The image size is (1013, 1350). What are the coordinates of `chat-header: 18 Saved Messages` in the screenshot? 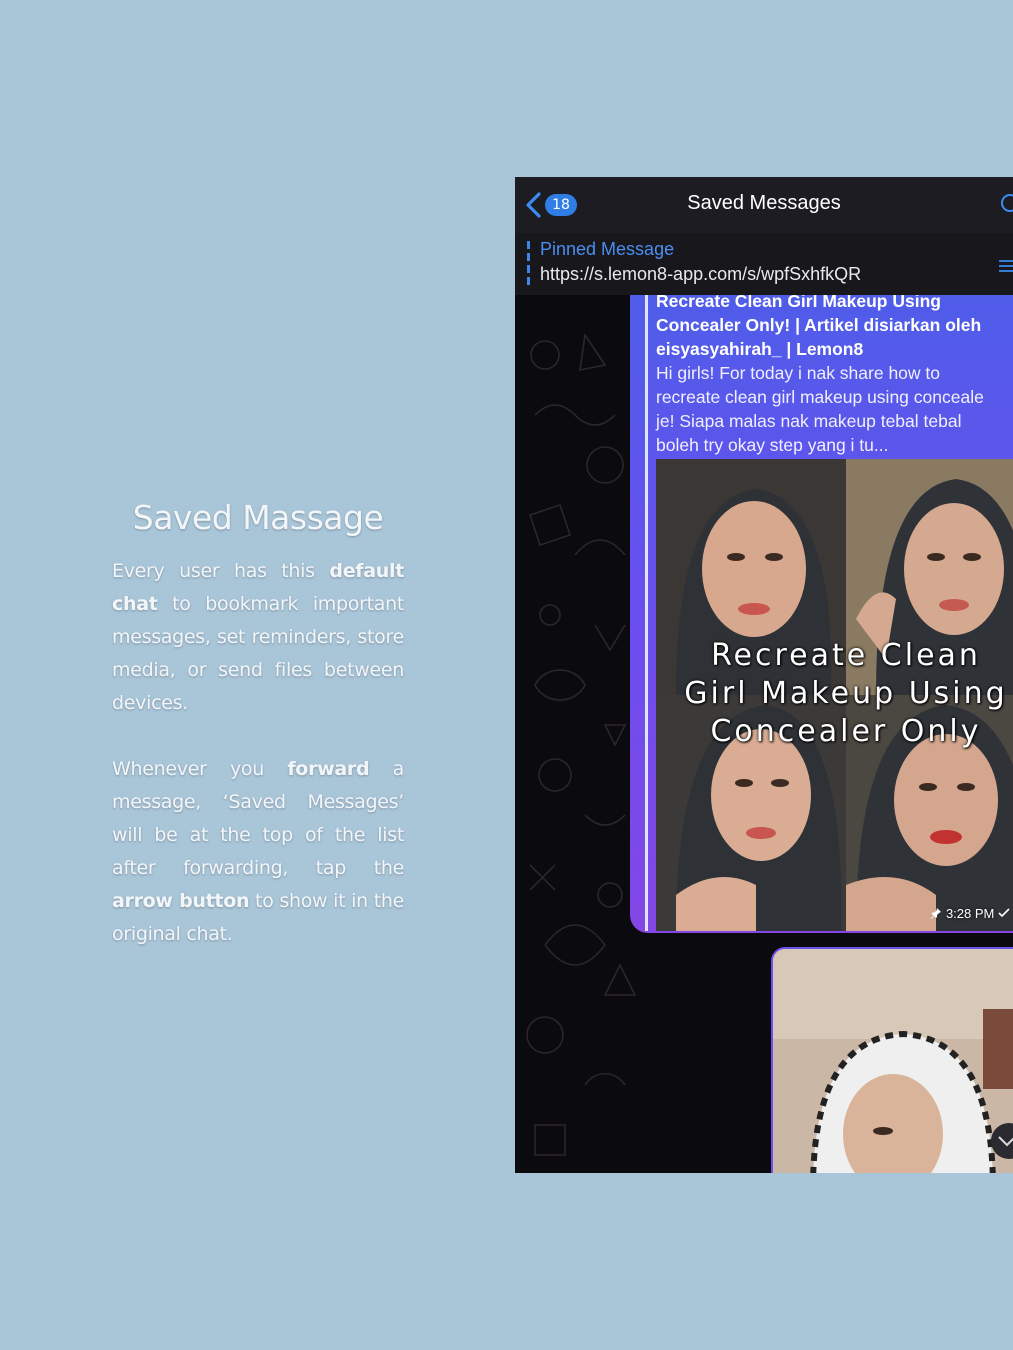 It's located at (764, 205).